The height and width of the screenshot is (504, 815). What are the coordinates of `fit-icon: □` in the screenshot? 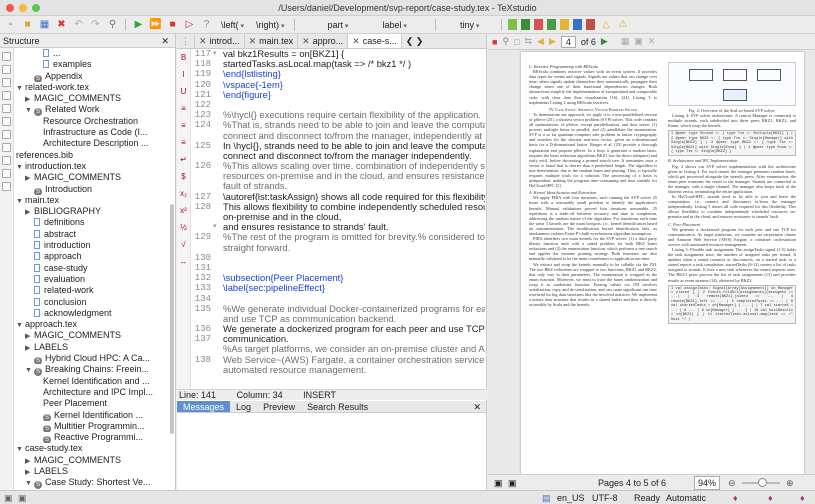 It's located at (516, 42).